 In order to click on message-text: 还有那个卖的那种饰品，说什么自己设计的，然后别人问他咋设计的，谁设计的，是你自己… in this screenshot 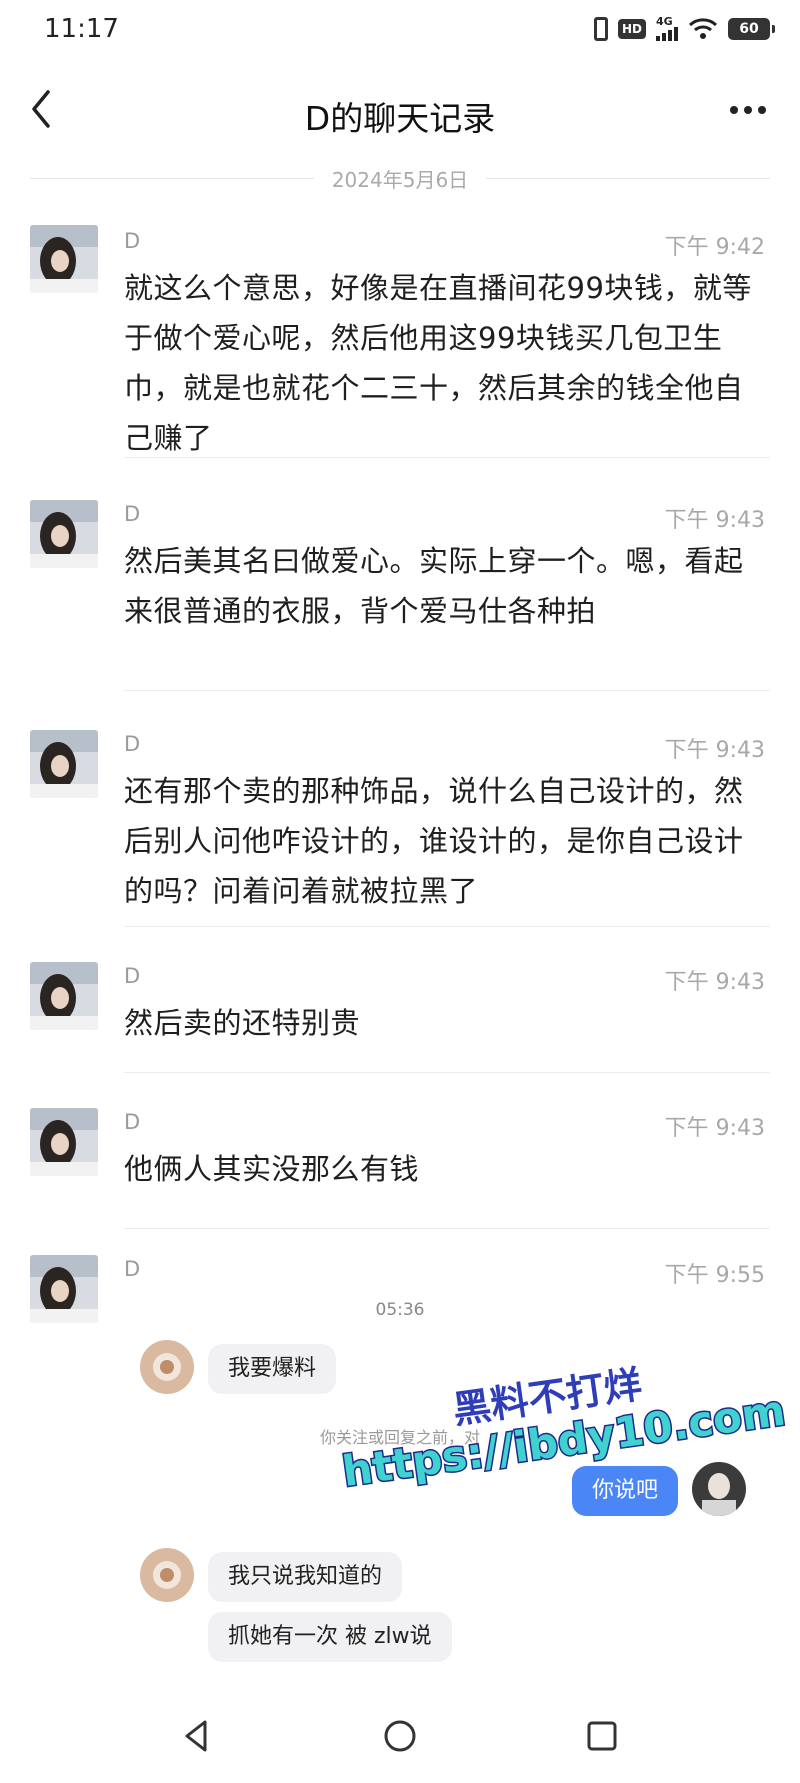, I will do `click(434, 841)`.